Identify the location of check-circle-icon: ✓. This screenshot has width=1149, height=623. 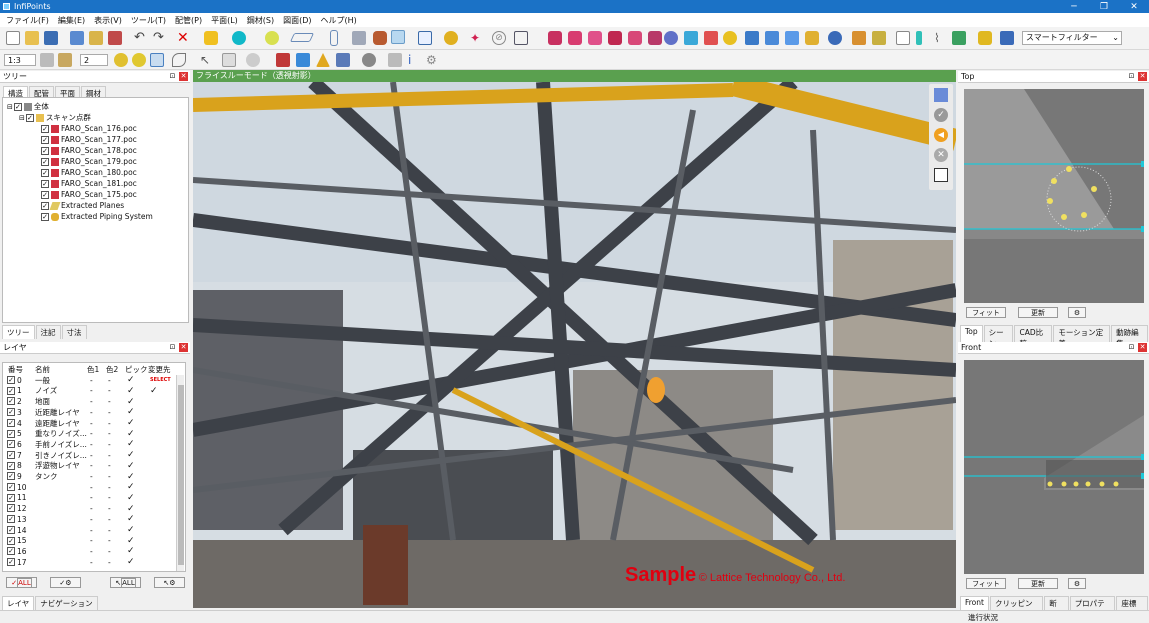
(941, 115).